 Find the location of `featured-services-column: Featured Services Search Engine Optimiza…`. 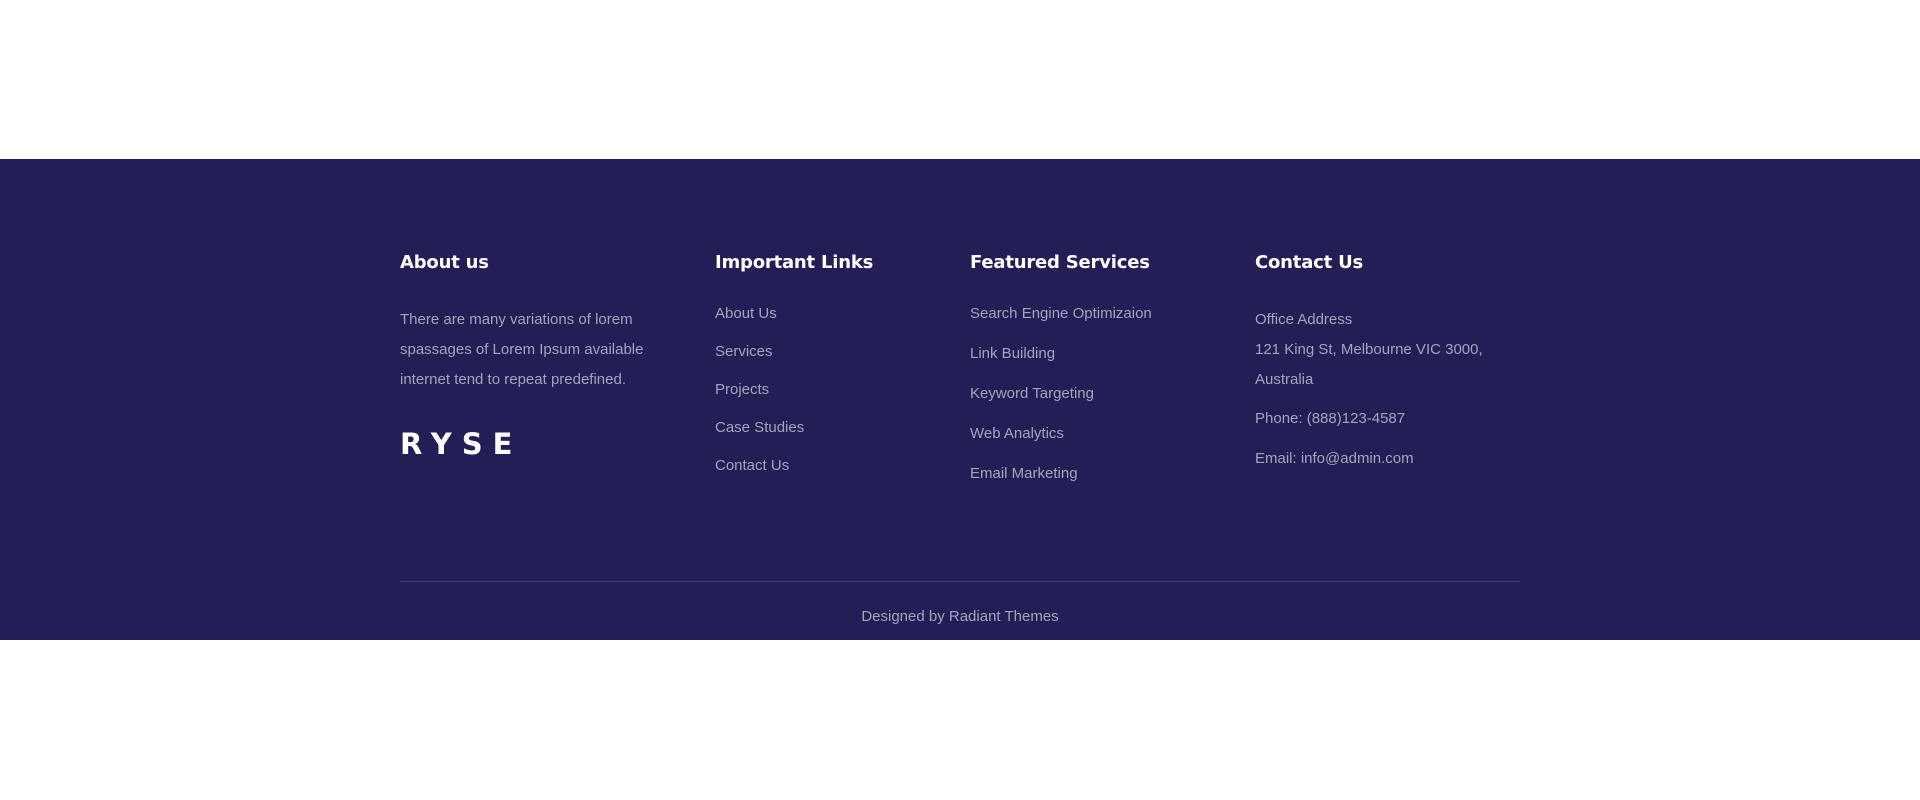

featured-services-column: Featured Services Search Engine Optimiza… is located at coordinates (1061, 378).